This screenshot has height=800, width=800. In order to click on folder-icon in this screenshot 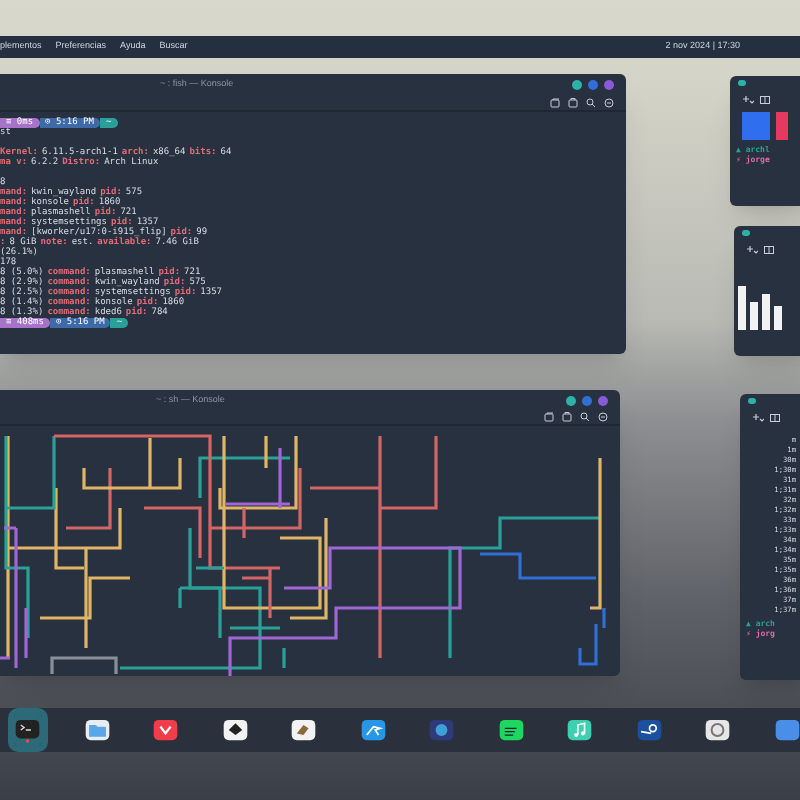, I will do `click(96, 730)`.